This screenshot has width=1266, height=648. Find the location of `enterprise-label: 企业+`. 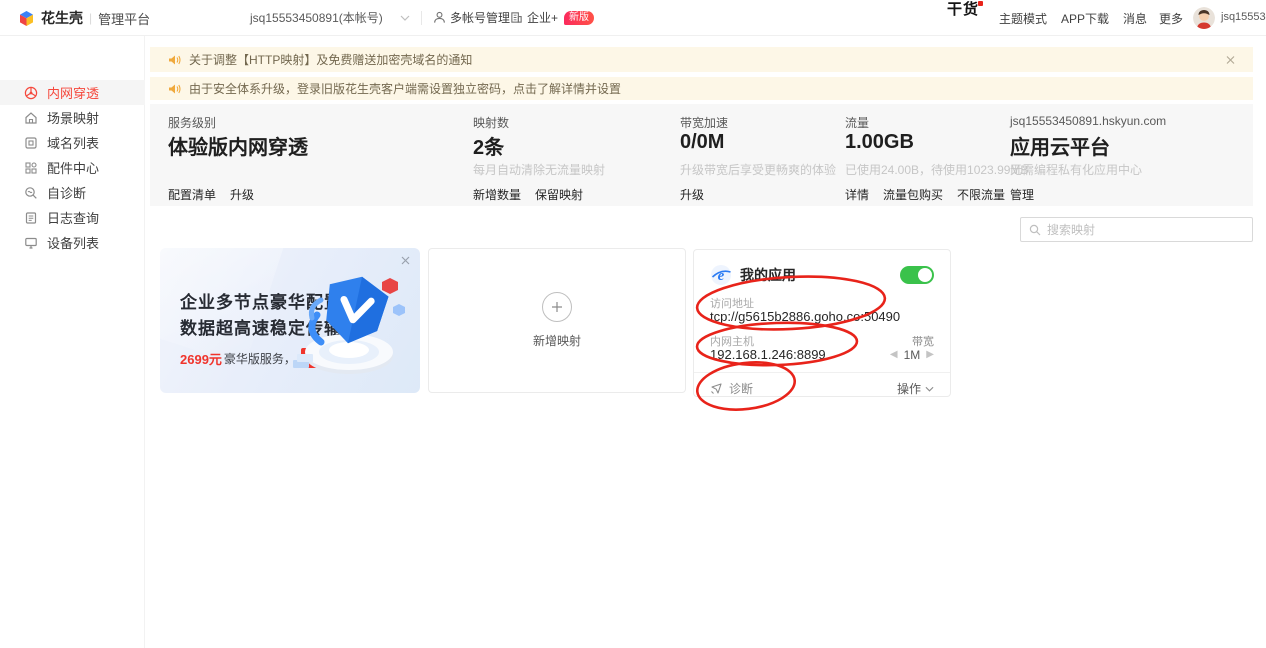

enterprise-label: 企业+ is located at coordinates (543, 18).